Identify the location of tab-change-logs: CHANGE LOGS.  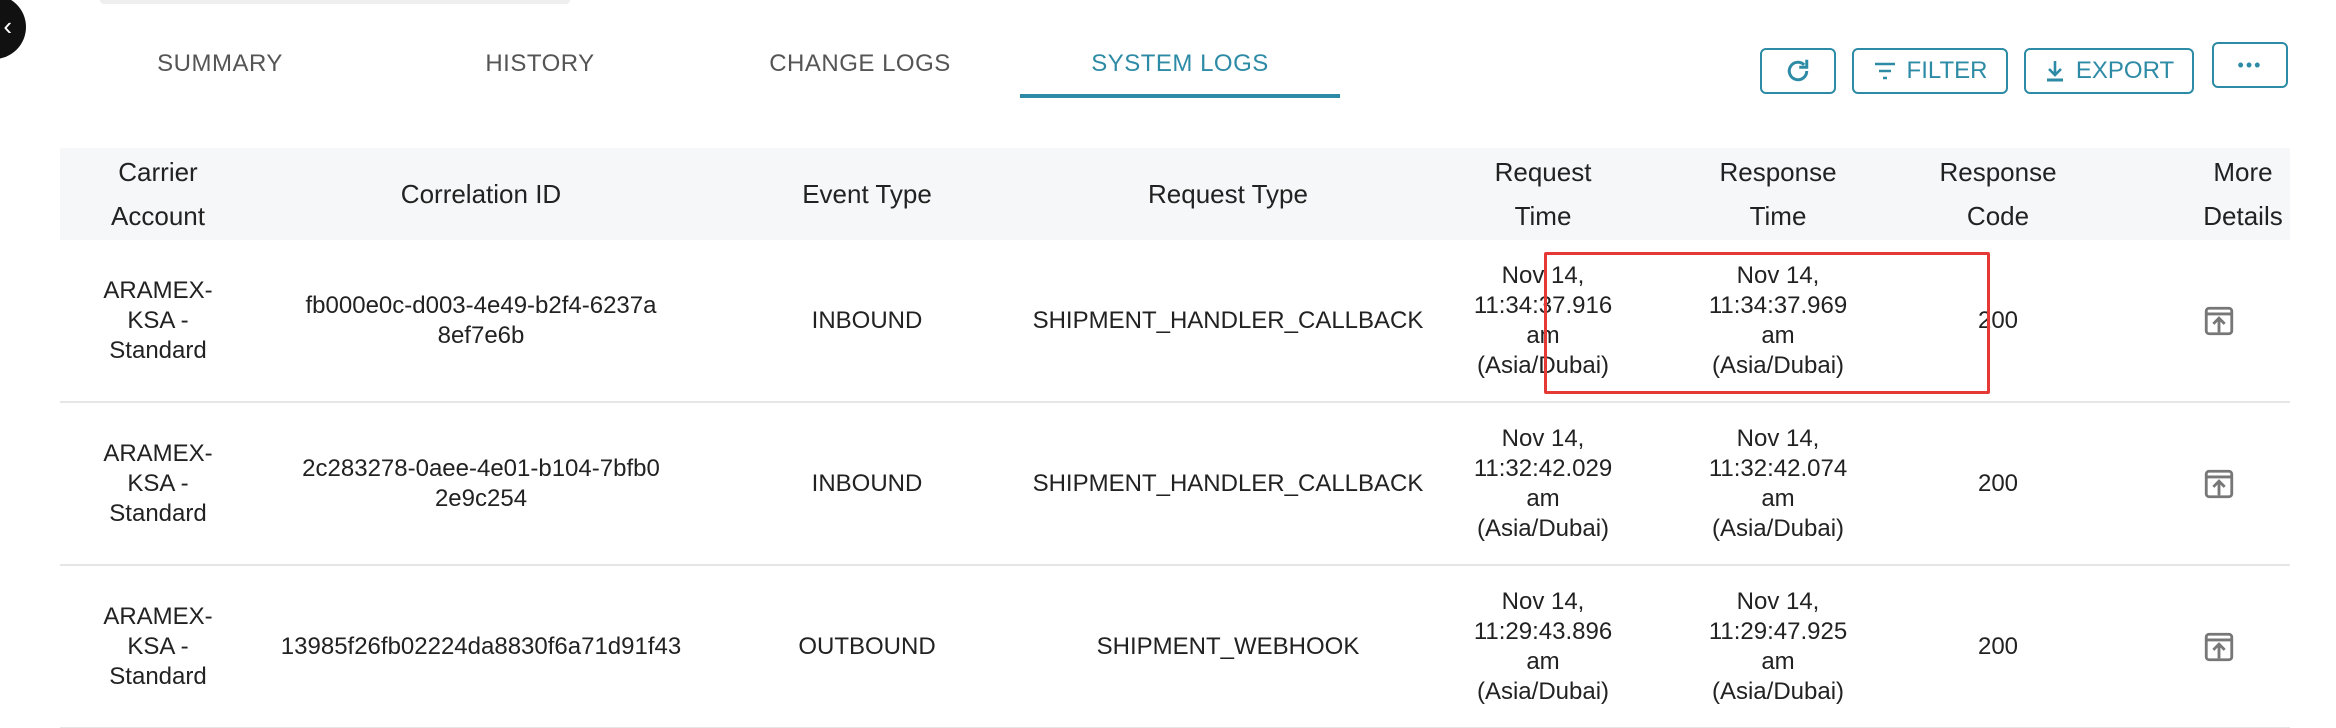
(860, 69).